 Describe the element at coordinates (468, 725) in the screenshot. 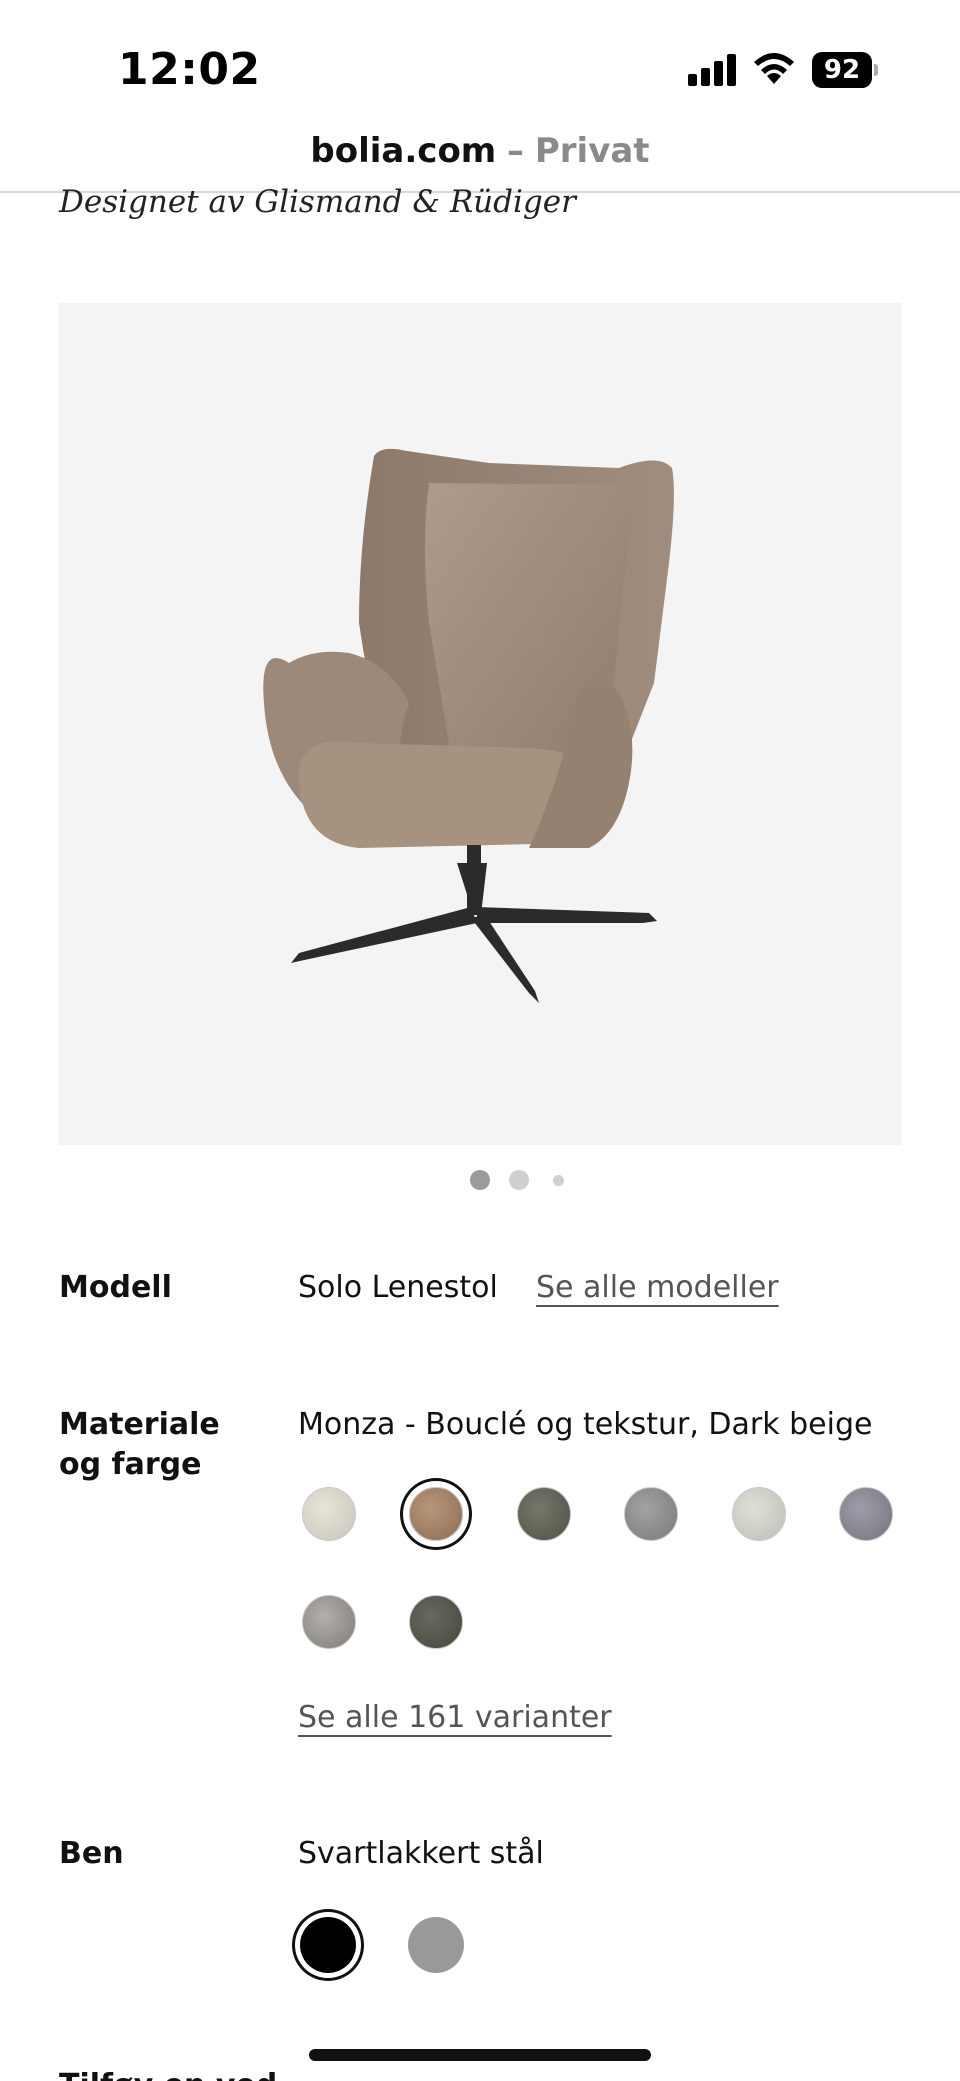

I see `solo-armchair-image` at that location.